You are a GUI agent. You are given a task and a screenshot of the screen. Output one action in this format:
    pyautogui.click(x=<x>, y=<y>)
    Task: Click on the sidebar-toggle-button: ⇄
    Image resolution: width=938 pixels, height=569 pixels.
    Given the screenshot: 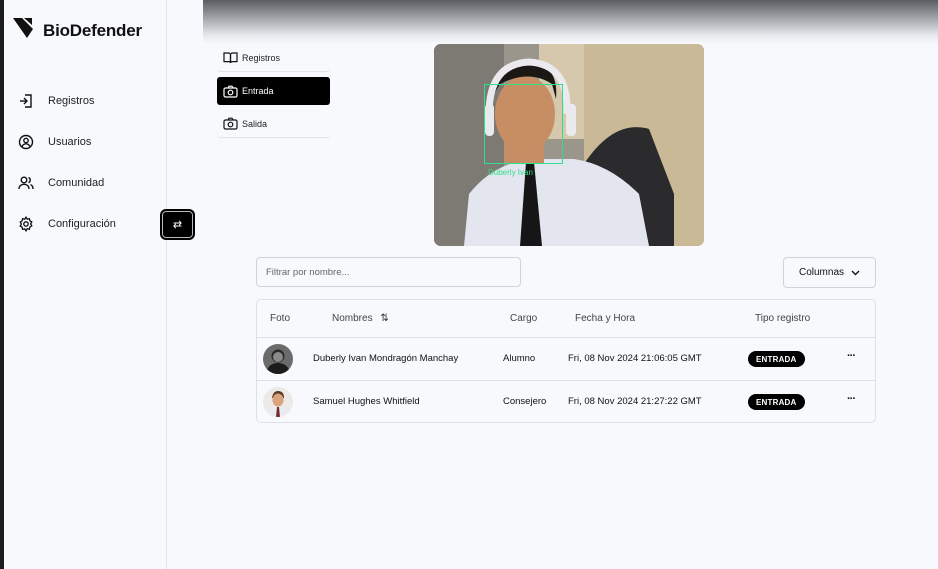 What is the action you would take?
    pyautogui.click(x=177, y=224)
    